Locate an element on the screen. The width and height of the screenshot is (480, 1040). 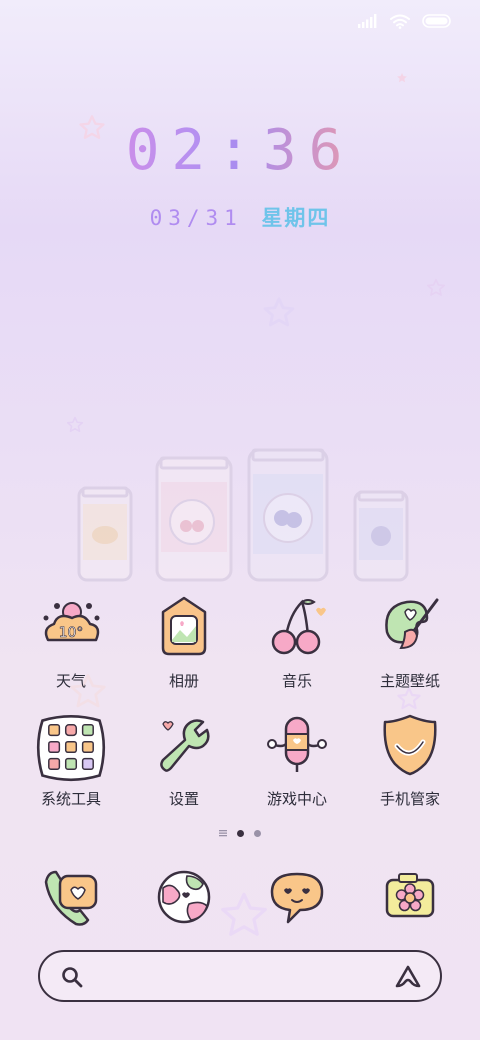
phone-icon is located at coordinates (71, 898).